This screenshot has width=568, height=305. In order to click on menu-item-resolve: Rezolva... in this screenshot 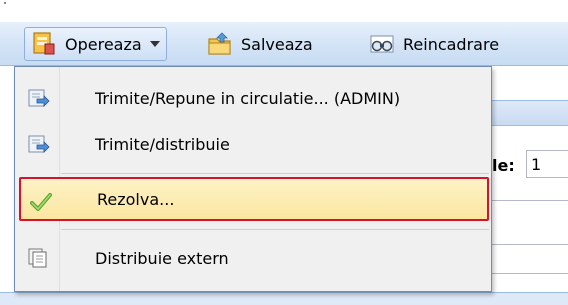, I will do `click(254, 199)`.